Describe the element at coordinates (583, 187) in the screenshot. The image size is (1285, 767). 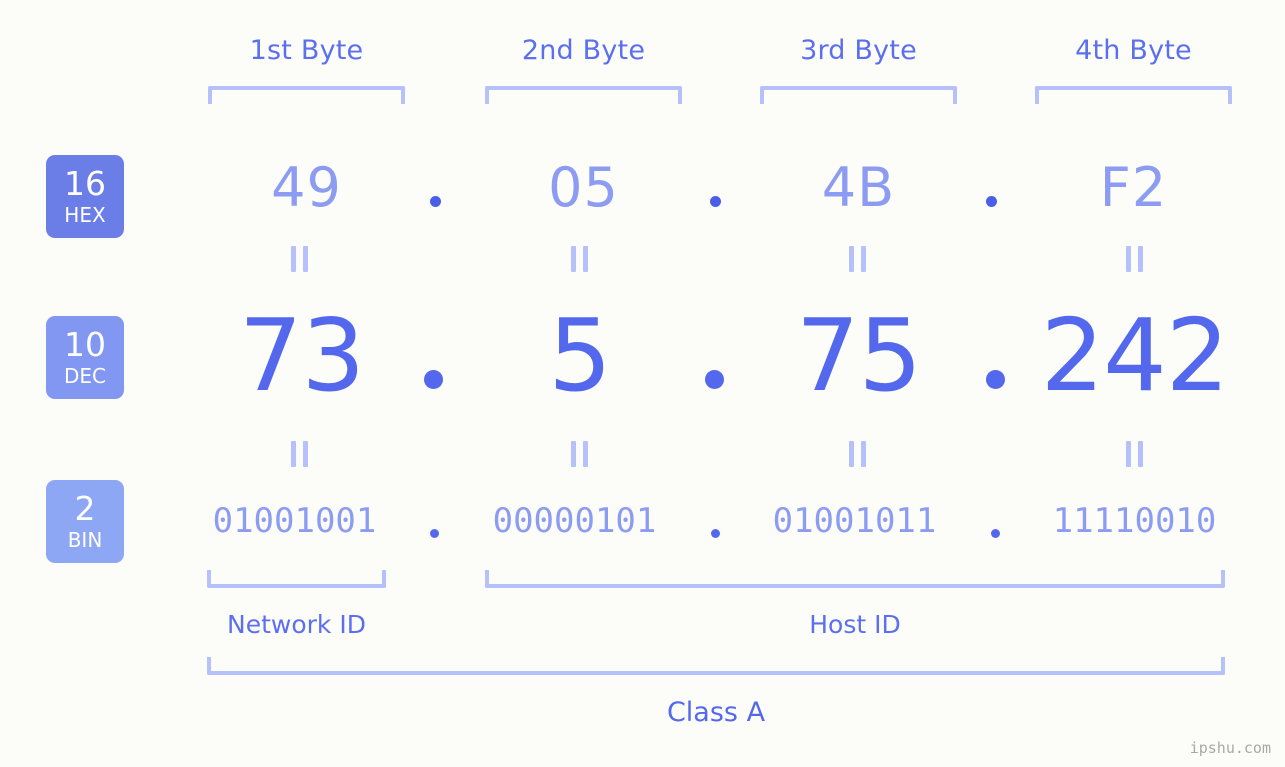
I see `hex-byte-2: 05` at that location.